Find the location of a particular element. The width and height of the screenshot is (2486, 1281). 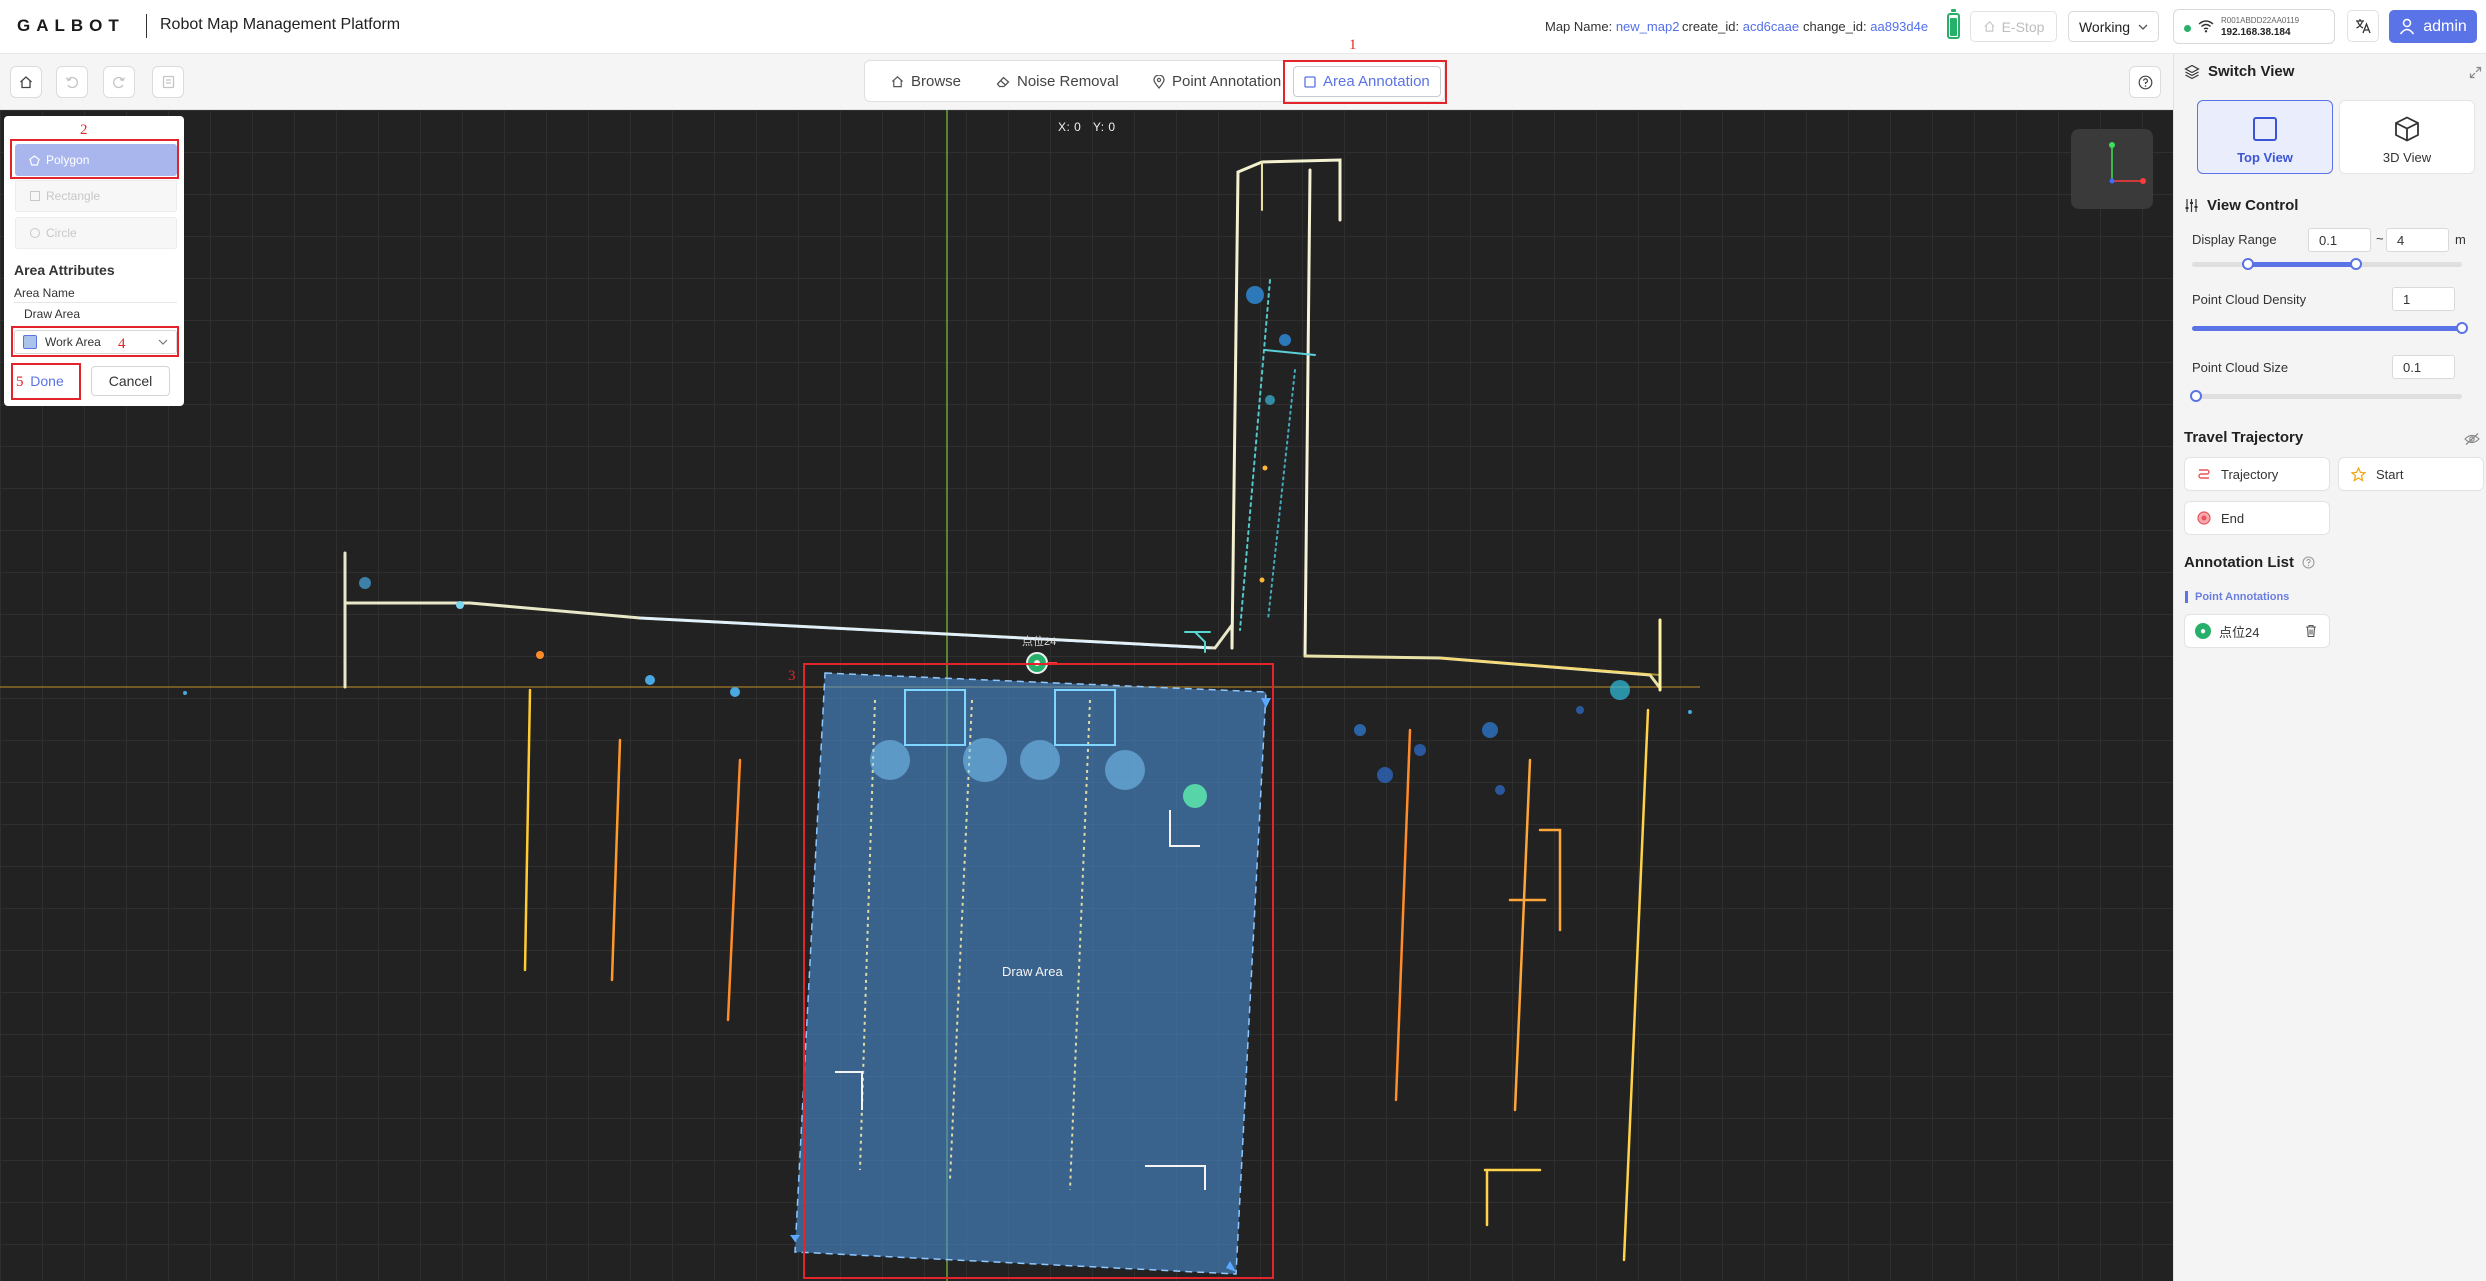

home-alert-icon is located at coordinates (1989, 26).